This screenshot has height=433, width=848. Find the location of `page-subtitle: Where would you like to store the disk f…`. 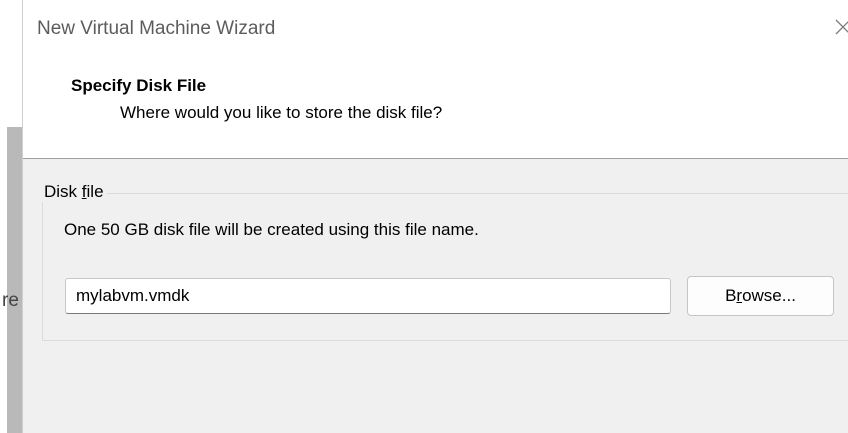

page-subtitle: Where would you like to store the disk f… is located at coordinates (281, 112).